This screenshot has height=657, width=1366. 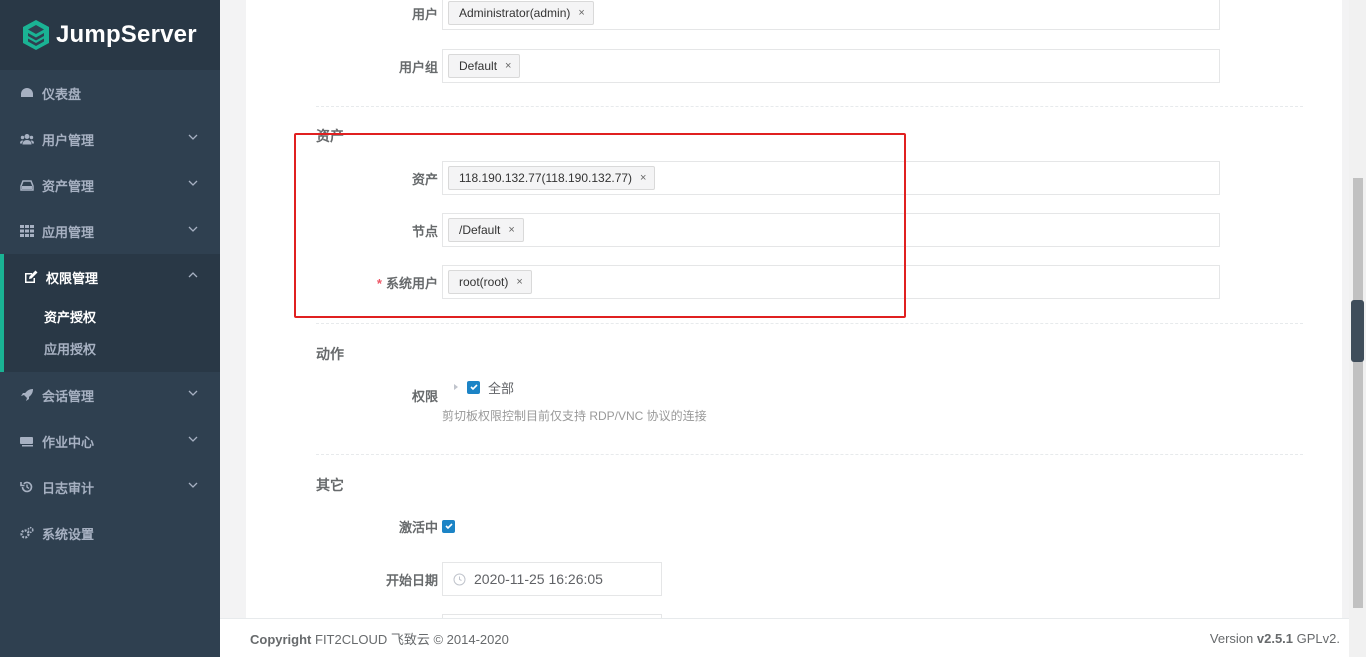 I want to click on start-date-input: 2020-11-25 16:26:05, so click(x=552, y=579).